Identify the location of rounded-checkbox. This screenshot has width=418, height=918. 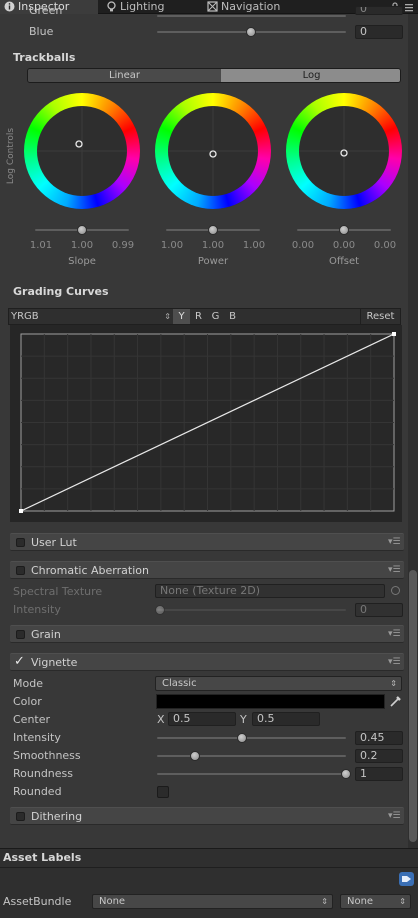
(163, 792).